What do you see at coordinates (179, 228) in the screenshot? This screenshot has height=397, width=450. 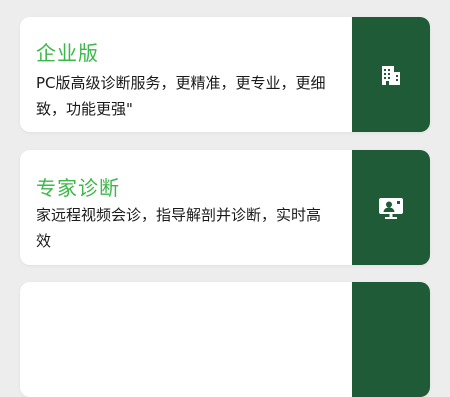 I see `card-description: 家远程视频会诊，指导解剖并诊断，实时高效` at bounding box center [179, 228].